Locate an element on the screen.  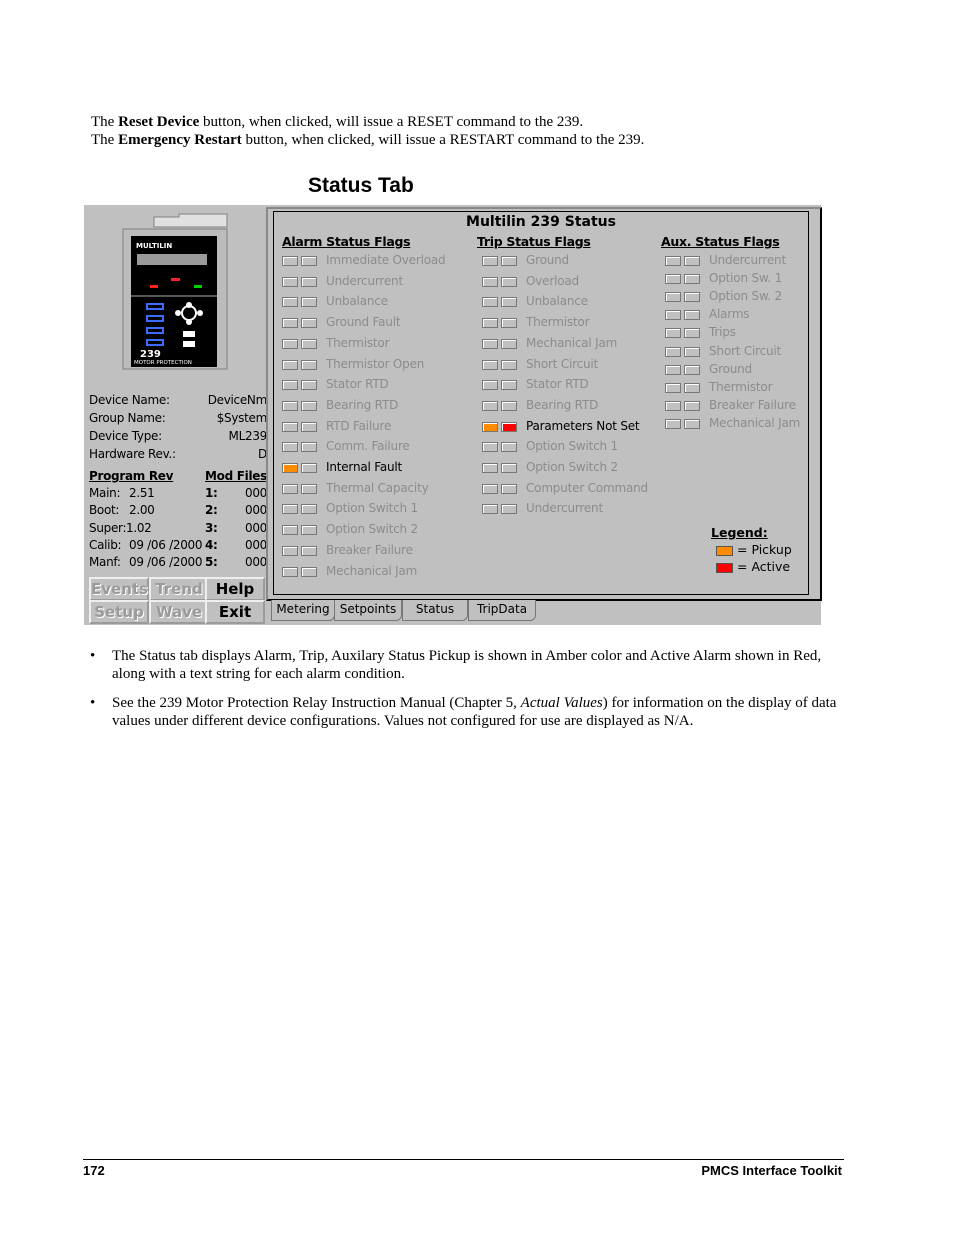
program-rev-row: Manf: 09 /06 /2000 5: 000 is located at coordinates (178, 562).